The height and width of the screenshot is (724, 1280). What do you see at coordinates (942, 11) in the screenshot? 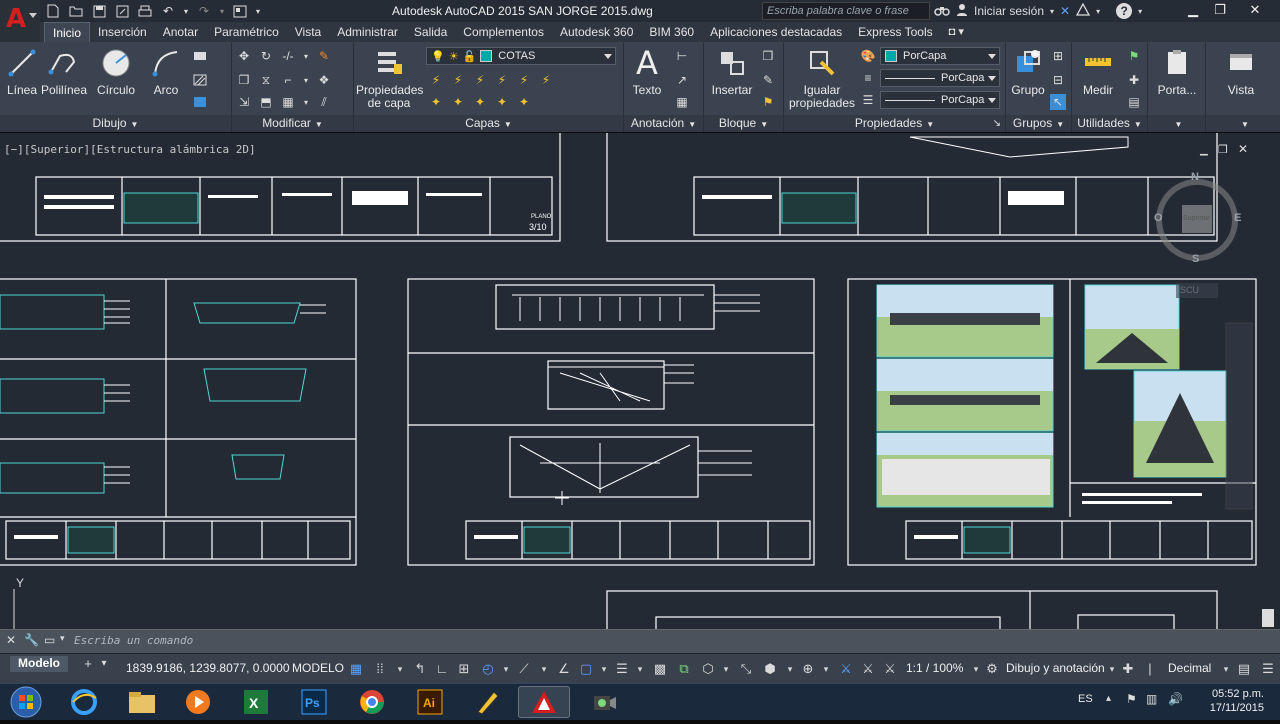
I see `binoculars-icon` at bounding box center [942, 11].